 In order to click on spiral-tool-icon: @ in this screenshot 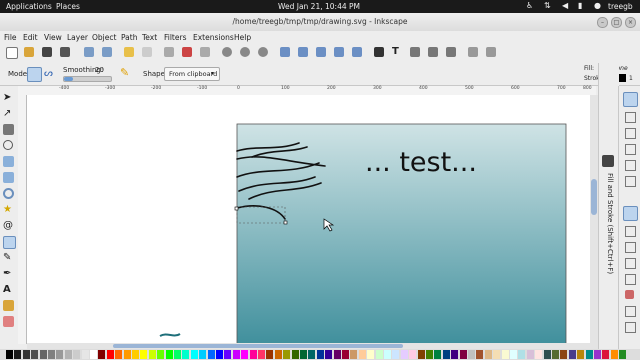, I will do `click(8, 225)`.